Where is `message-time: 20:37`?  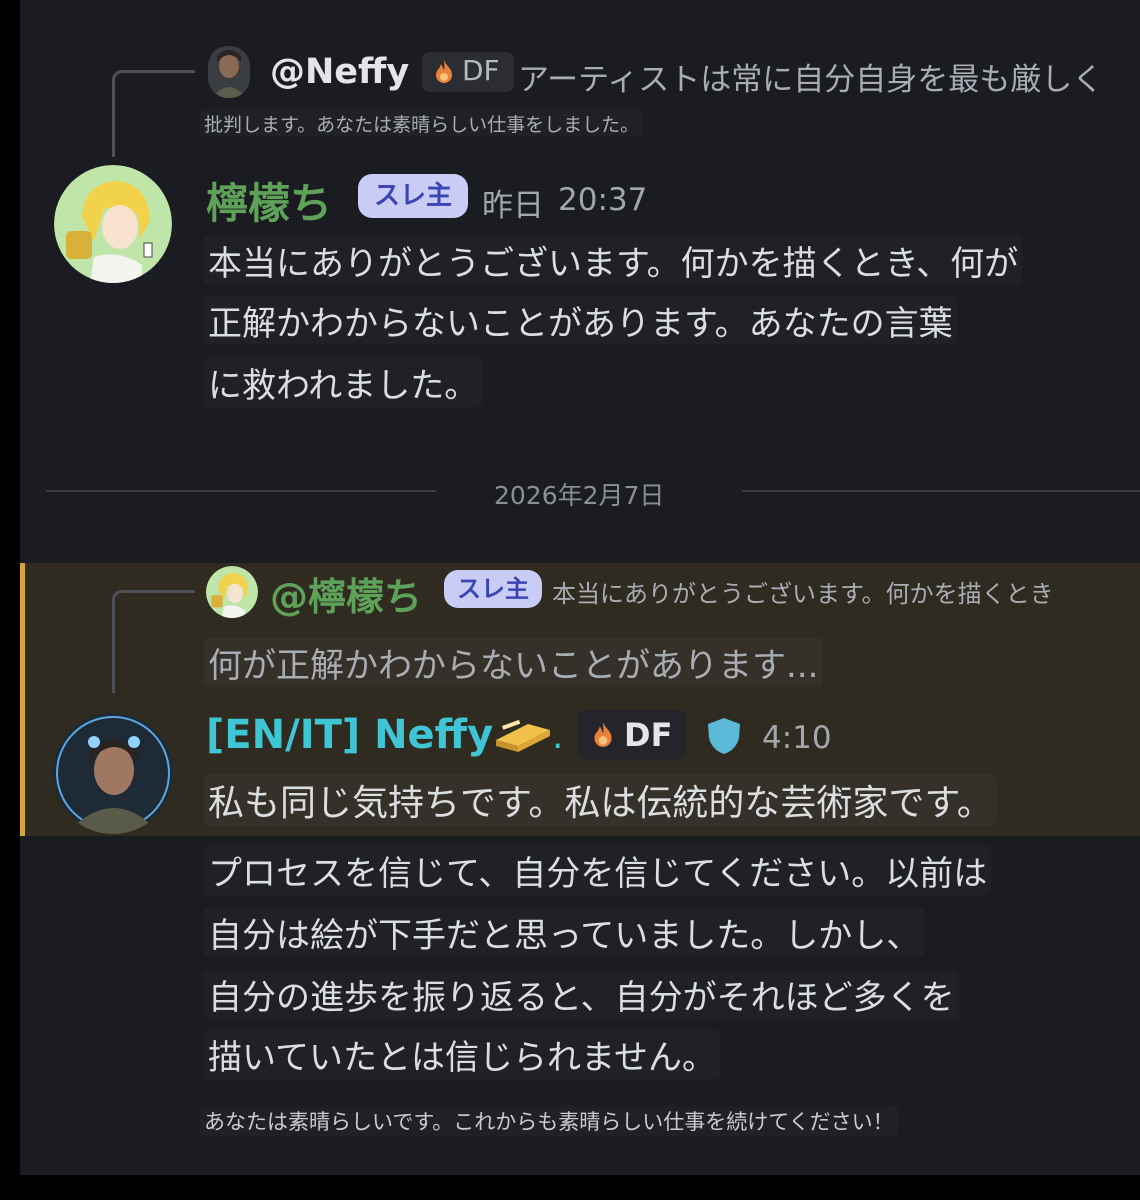
message-time: 20:37 is located at coordinates (603, 200).